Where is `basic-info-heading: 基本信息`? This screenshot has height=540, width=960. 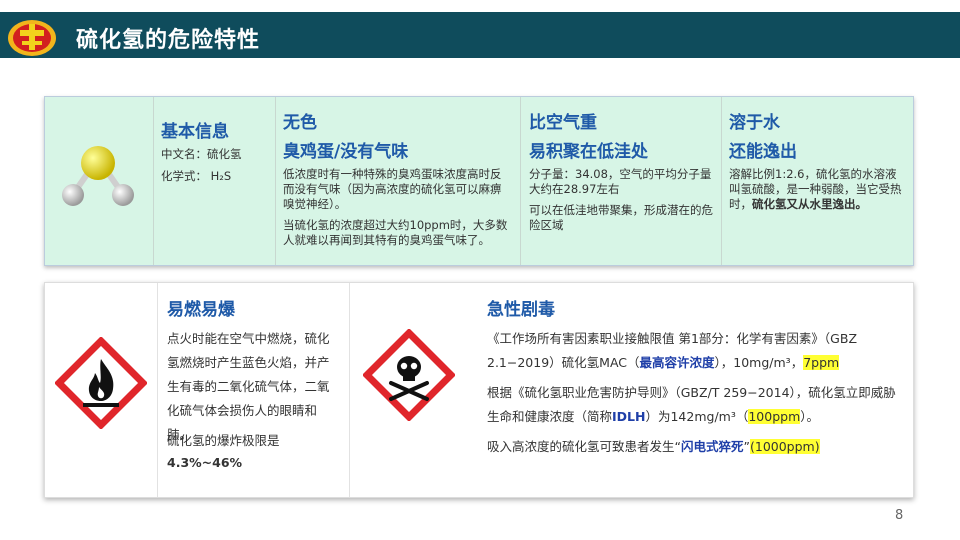 basic-info-heading: 基本信息 is located at coordinates (195, 132).